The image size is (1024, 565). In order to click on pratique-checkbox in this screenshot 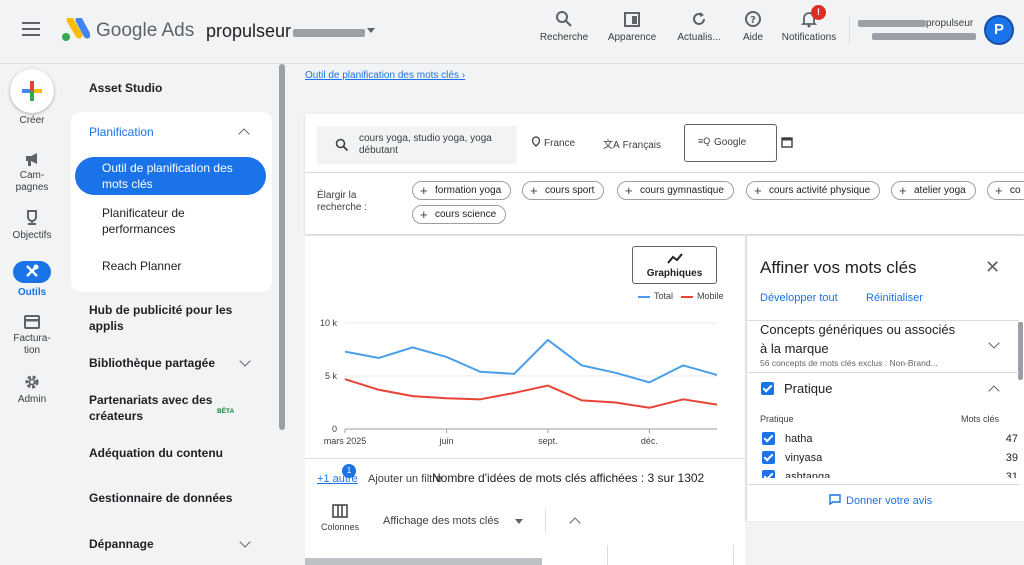, I will do `click(767, 388)`.